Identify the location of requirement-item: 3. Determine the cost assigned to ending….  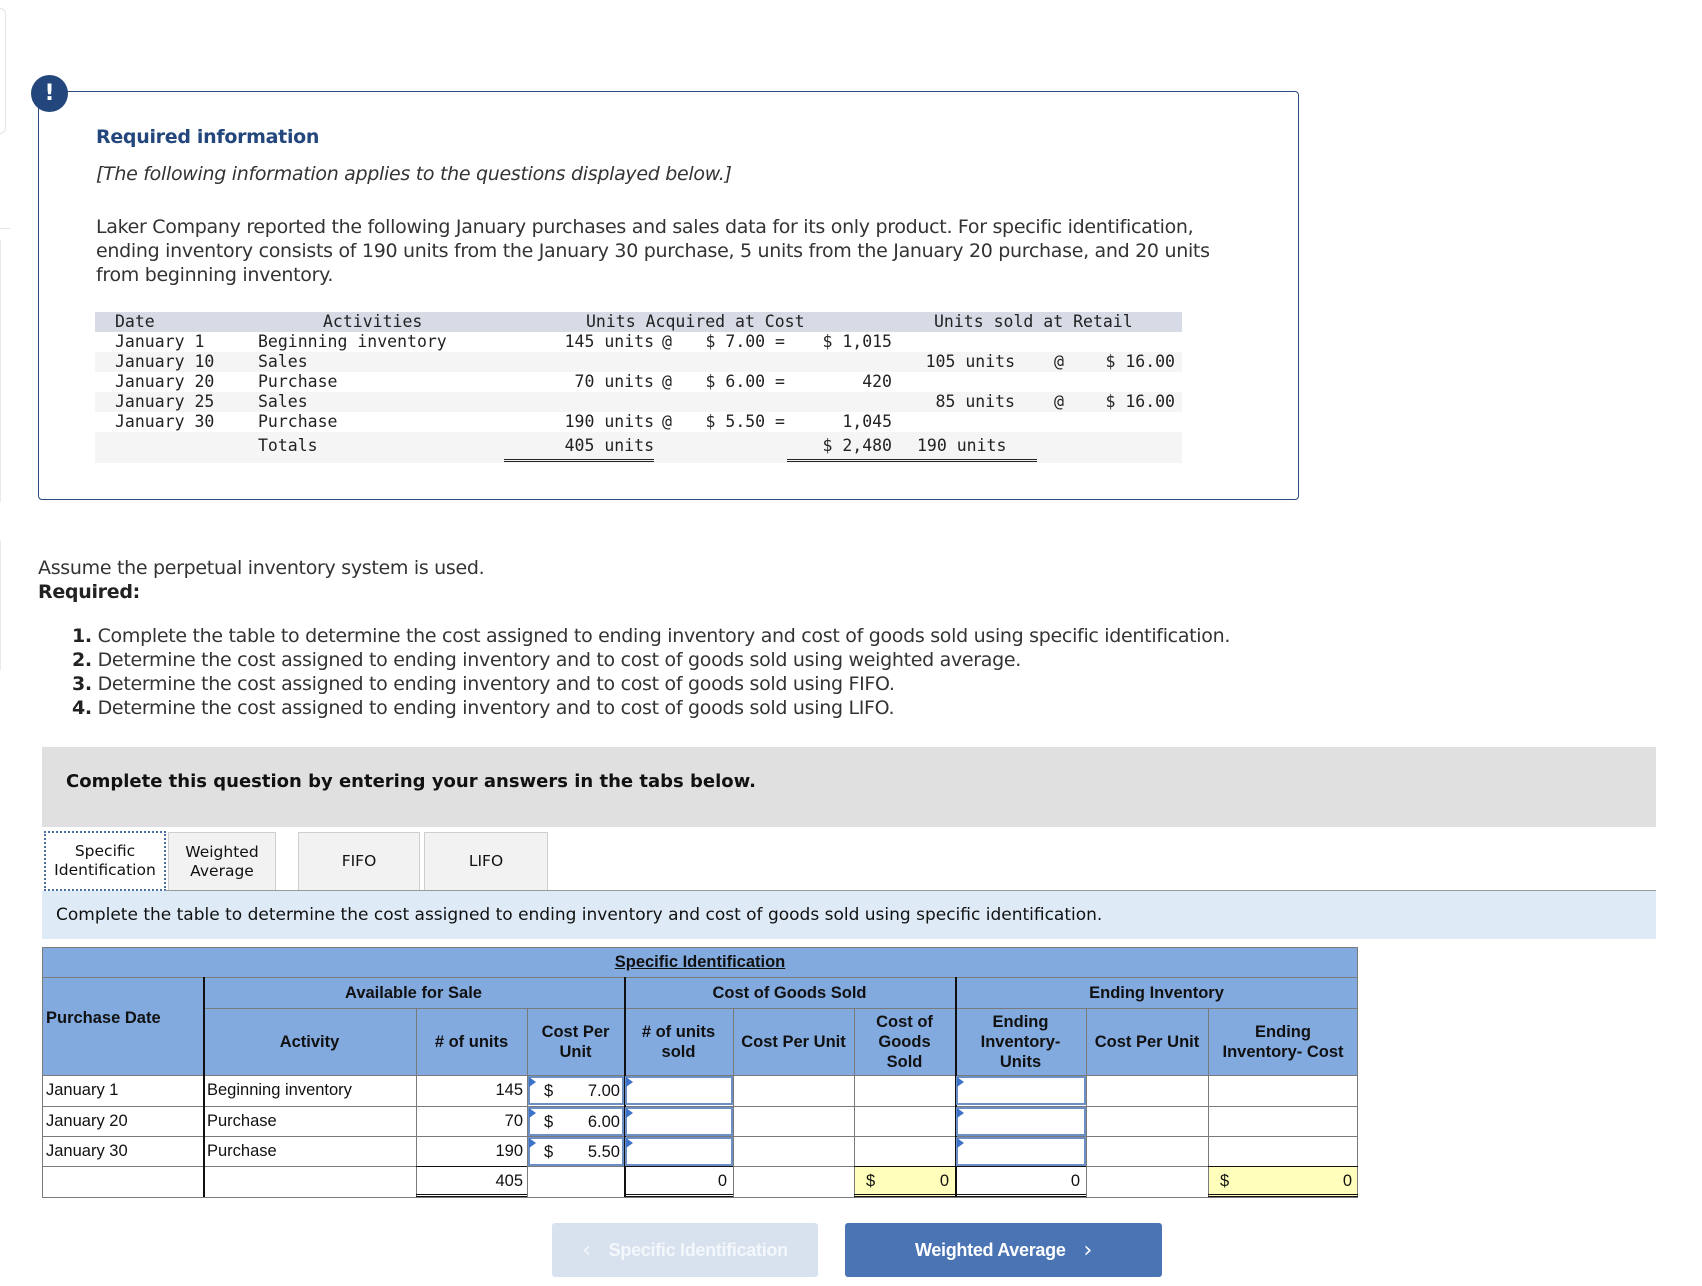
(651, 684).